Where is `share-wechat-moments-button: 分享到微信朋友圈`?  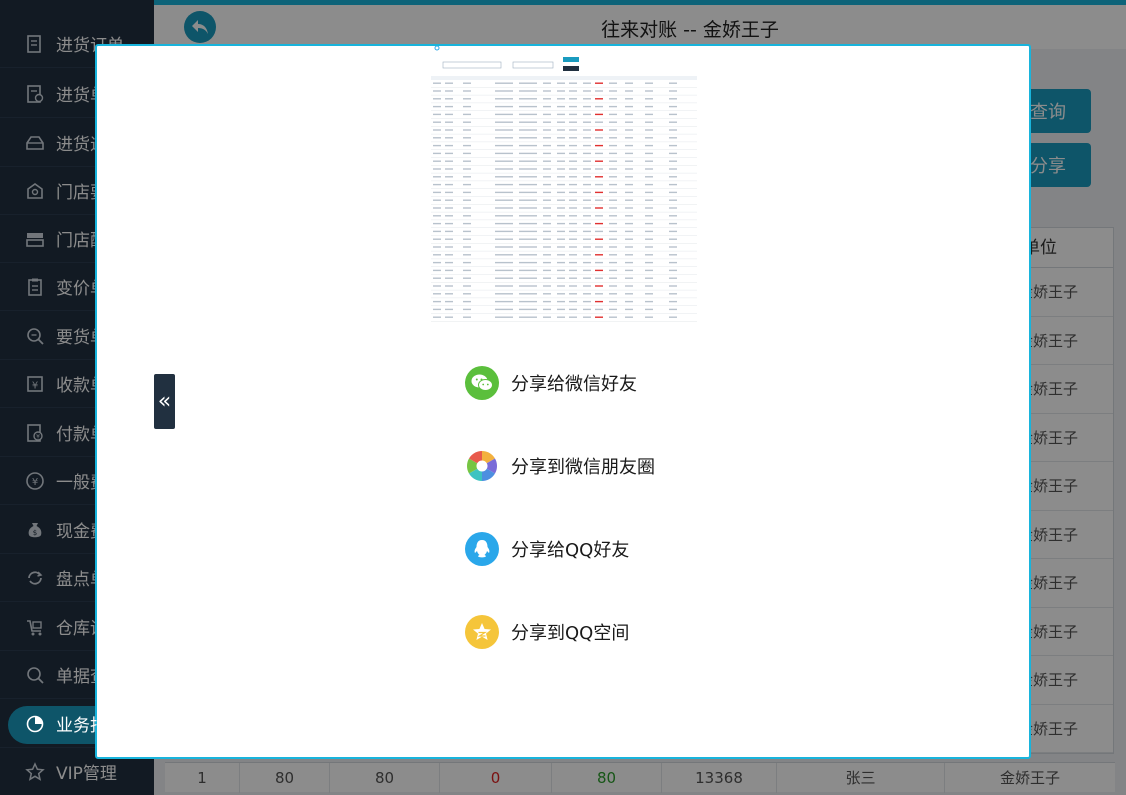 share-wechat-moments-button: 分享到微信朋友圈 is located at coordinates (560, 466).